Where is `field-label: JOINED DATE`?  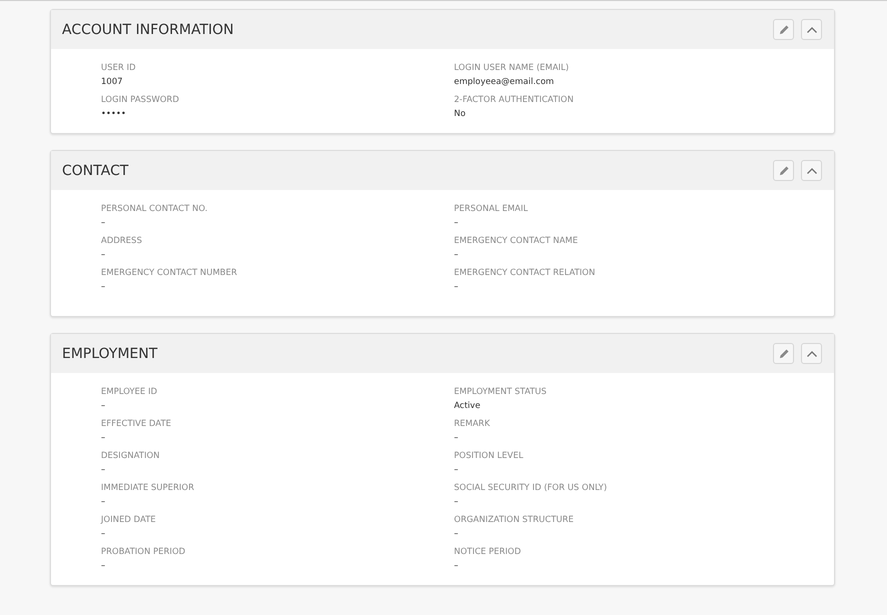 field-label: JOINED DATE is located at coordinates (129, 520).